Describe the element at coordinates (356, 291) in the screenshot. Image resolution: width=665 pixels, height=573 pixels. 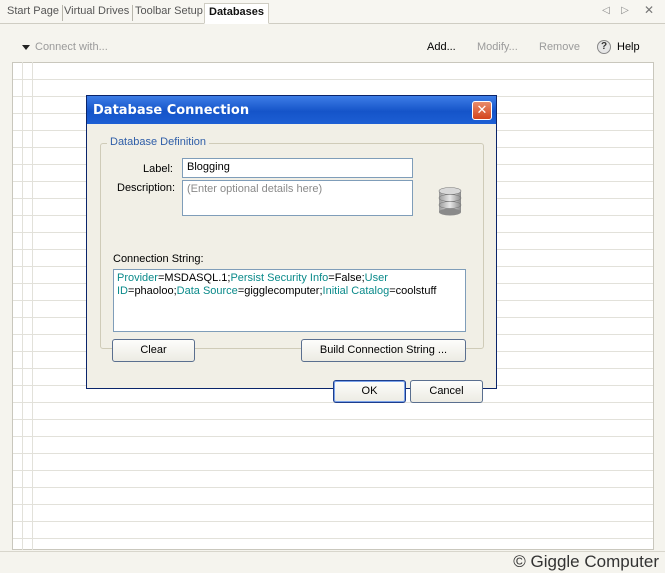
I see `conn-key: Initial Catalog` at that location.